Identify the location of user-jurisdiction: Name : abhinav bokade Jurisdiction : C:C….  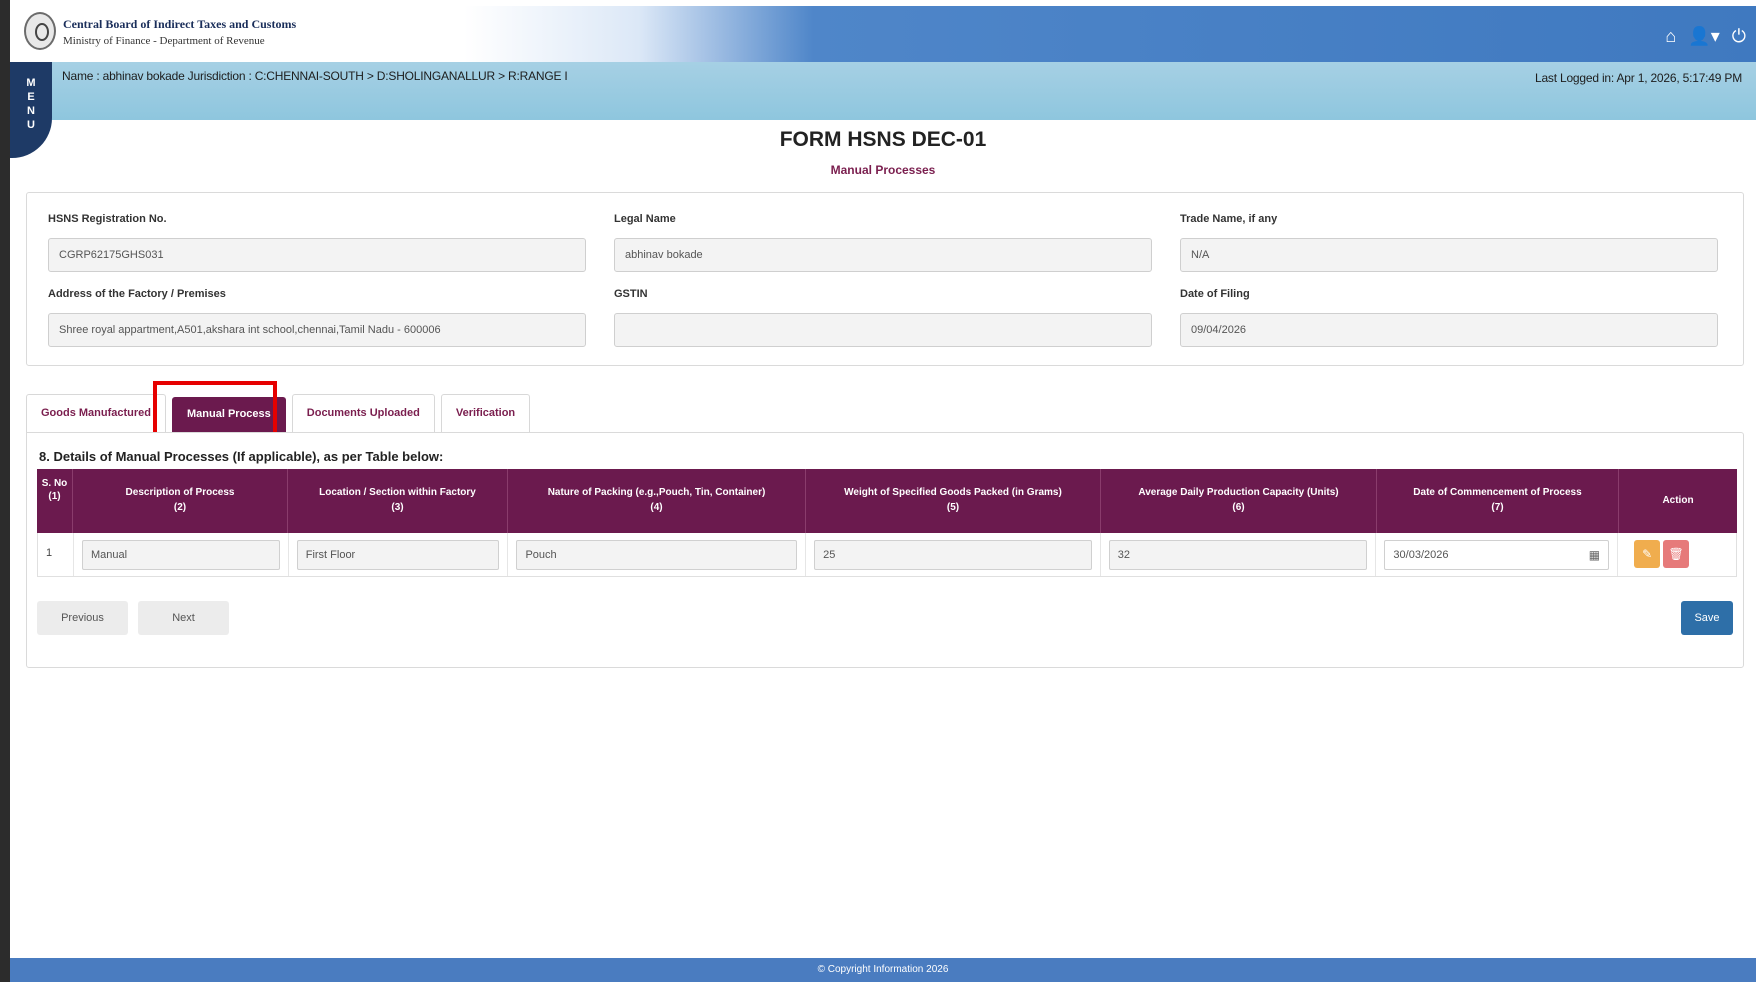
(315, 76).